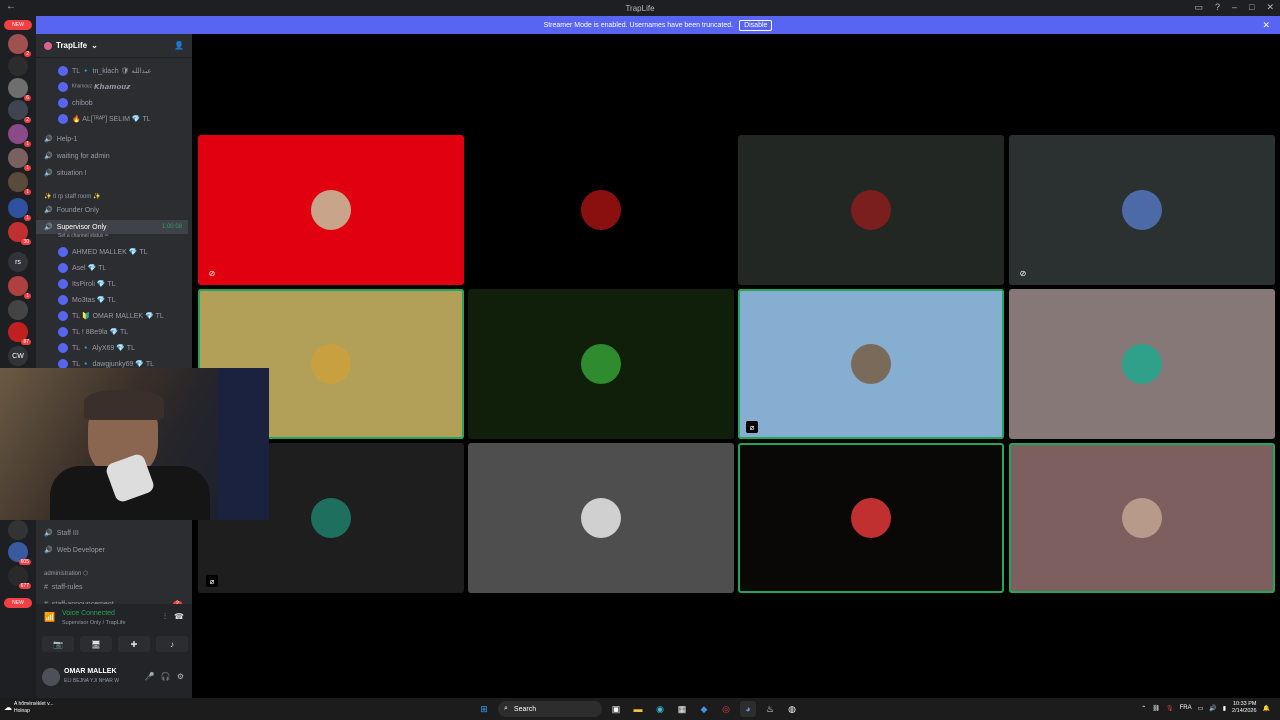 Image resolution: width=1280 pixels, height=720 pixels. I want to click on language-indicator: FRA, so click(1186, 708).